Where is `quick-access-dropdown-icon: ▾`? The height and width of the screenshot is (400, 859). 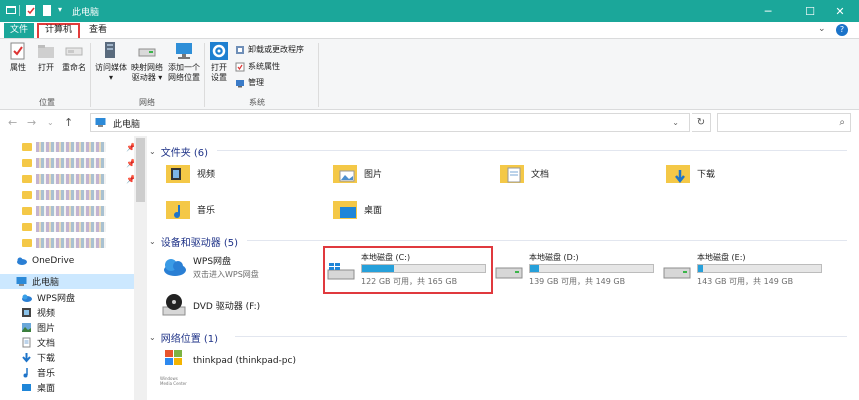 quick-access-dropdown-icon: ▾ is located at coordinates (60, 9).